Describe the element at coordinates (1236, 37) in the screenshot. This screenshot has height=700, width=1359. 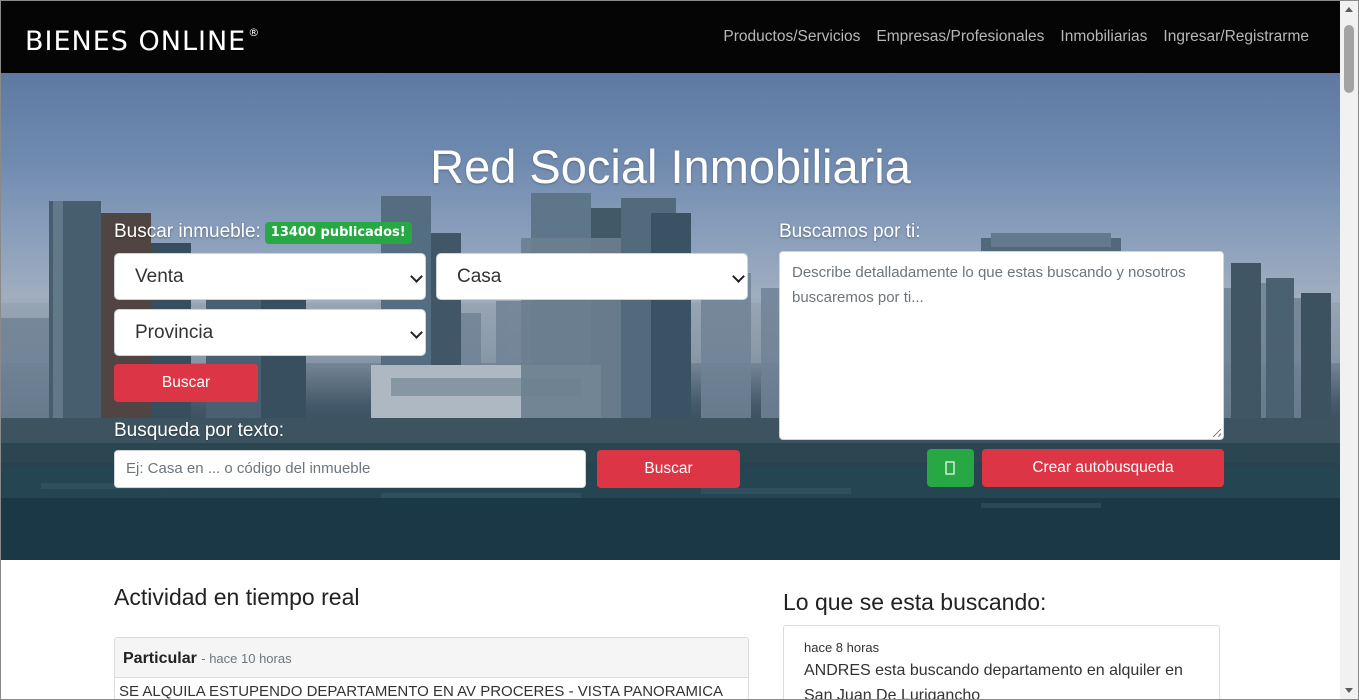
I see `nav-link-ingresar-registrarme: Ingresar/Registrarme` at that location.